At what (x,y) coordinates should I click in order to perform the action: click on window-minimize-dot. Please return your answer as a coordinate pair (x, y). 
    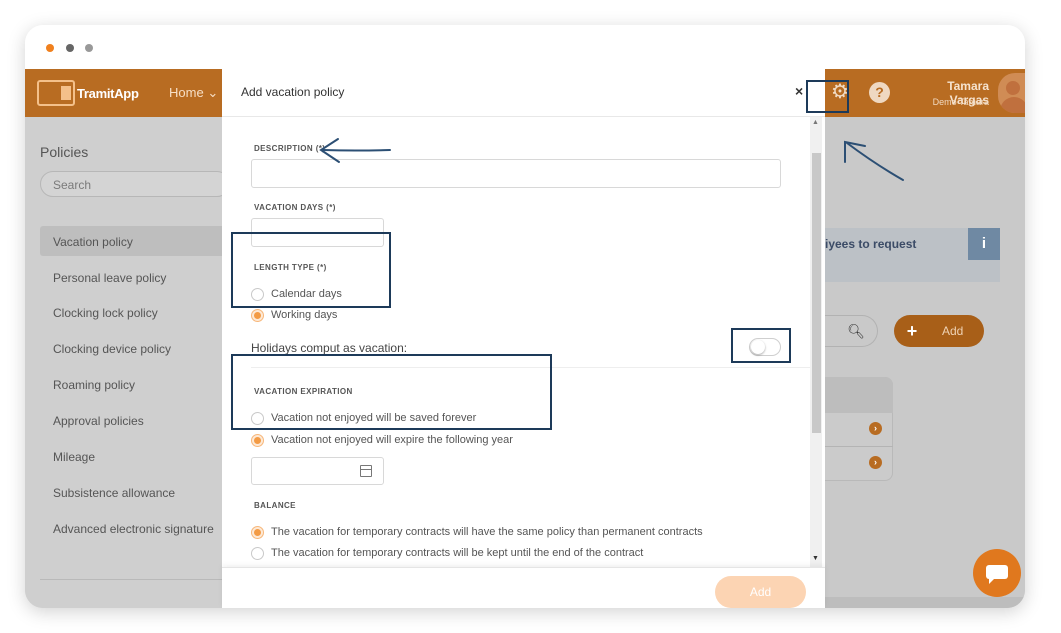
    Looking at the image, I should click on (70, 48).